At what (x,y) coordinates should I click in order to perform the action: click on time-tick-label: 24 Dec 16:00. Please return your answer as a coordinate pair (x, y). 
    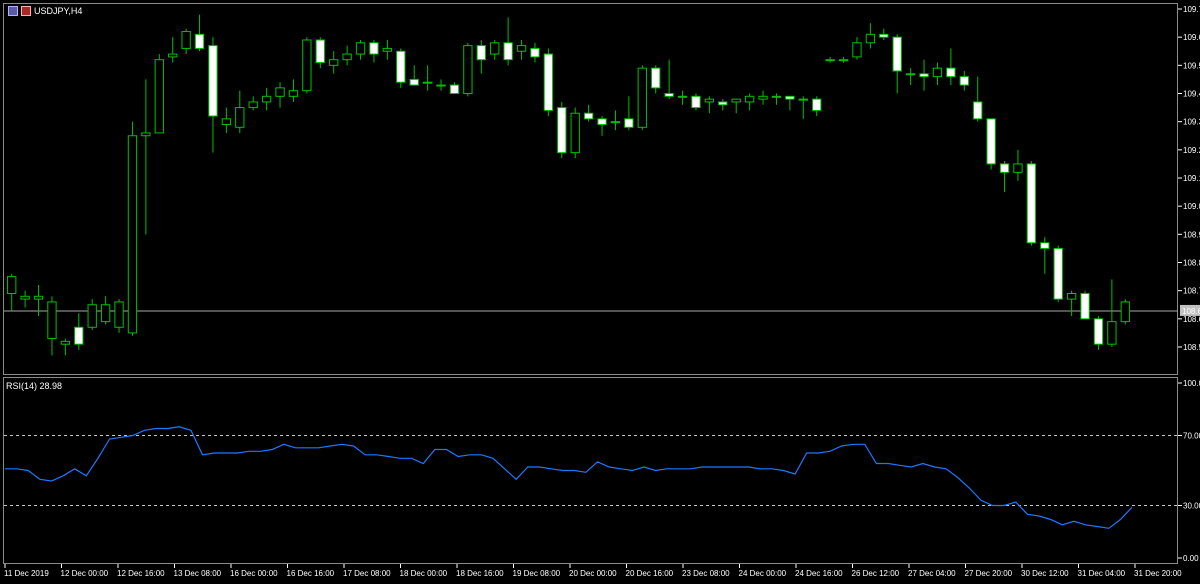
    Looking at the image, I should click on (819, 573).